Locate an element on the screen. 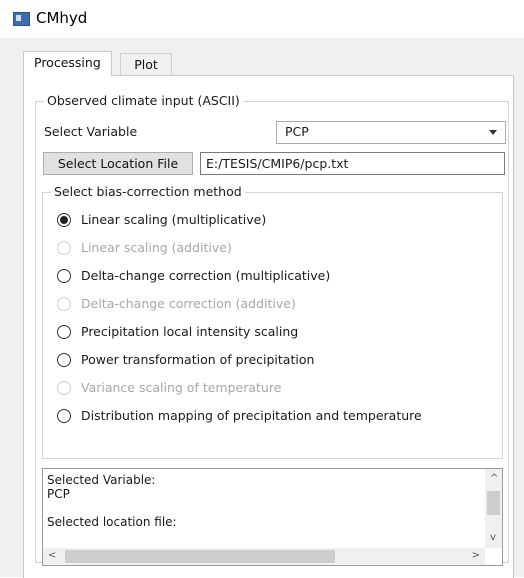  select-location-file-button: Select Location File is located at coordinates (118, 163).